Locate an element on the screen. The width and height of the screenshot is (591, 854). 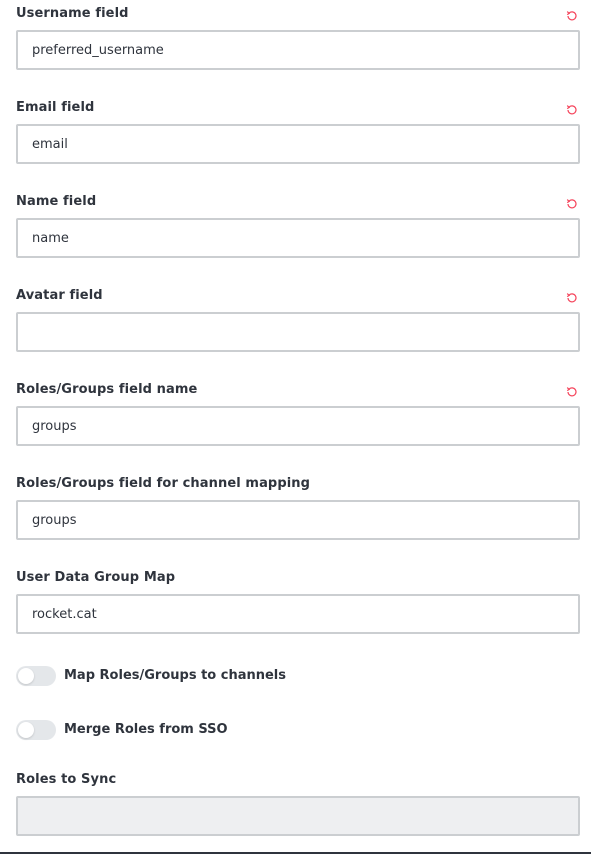
username-field-label: Username field is located at coordinates (72, 13).